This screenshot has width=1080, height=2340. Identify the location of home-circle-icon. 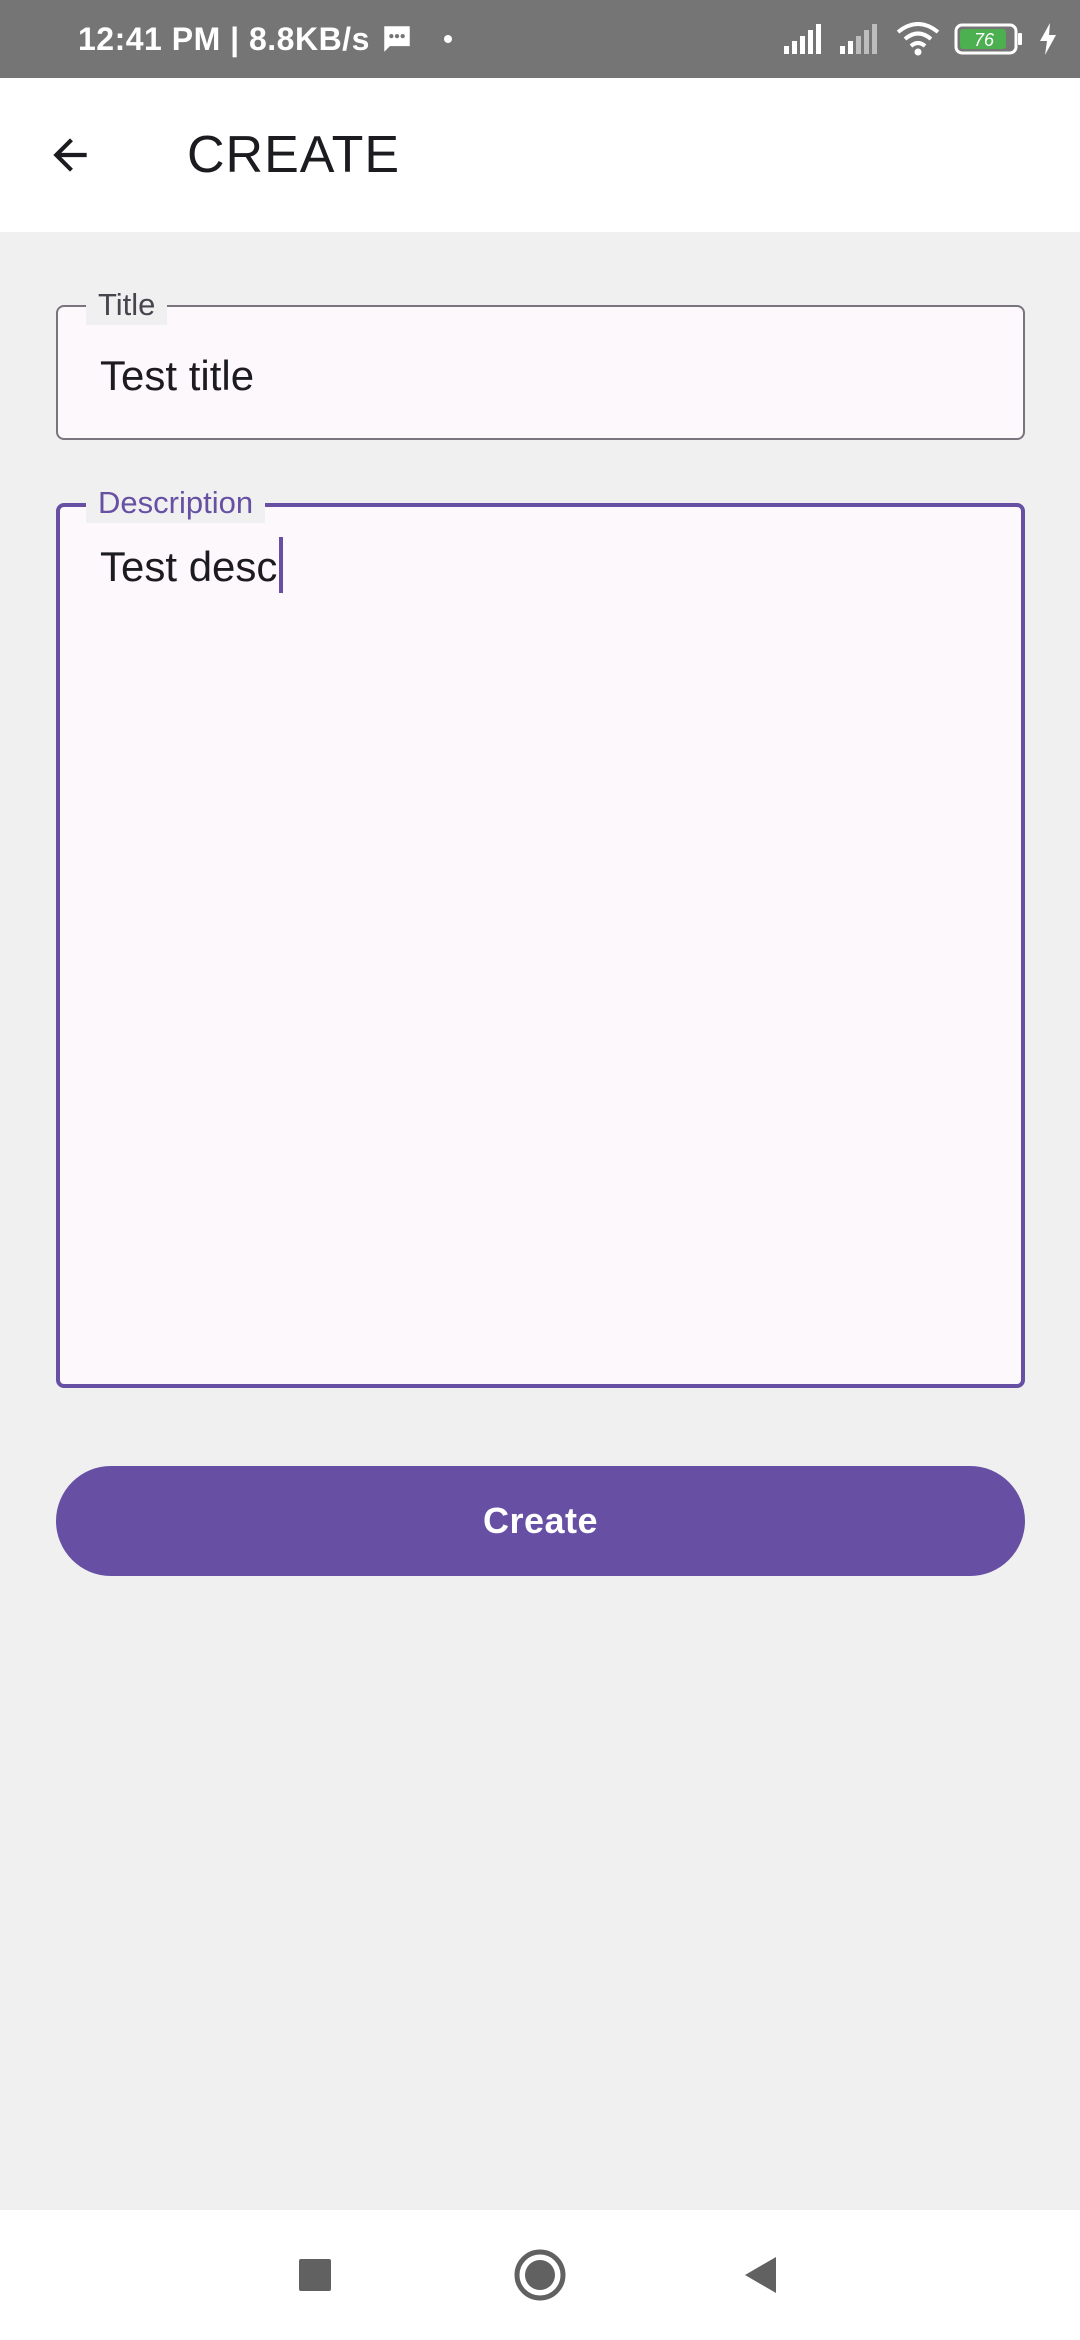
(540, 2275).